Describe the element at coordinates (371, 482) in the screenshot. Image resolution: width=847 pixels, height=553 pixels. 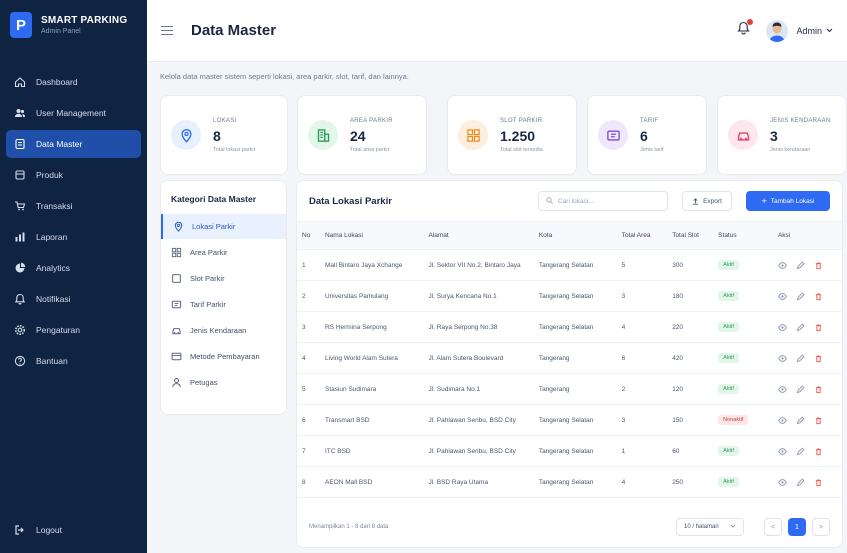
I see `table-cell: AEON Mall BSD` at that location.